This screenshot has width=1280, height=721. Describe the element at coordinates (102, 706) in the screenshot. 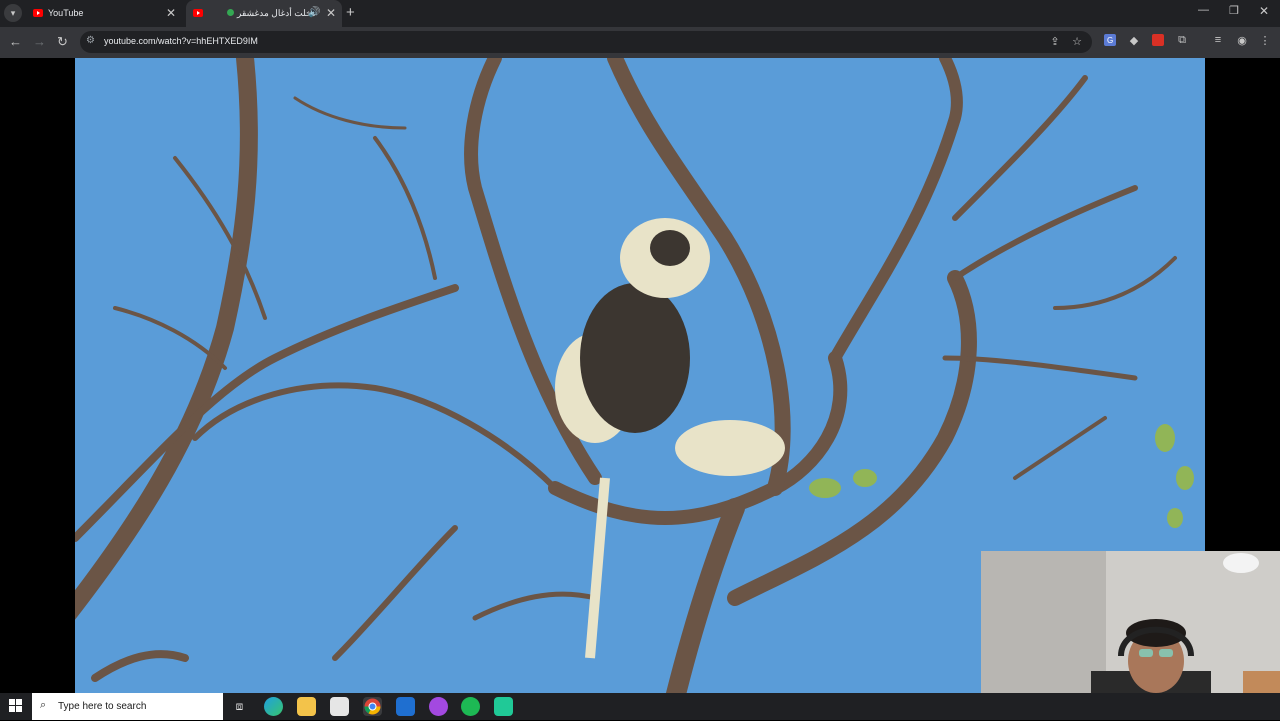

I see `search-placeholder: Type here to search` at that location.